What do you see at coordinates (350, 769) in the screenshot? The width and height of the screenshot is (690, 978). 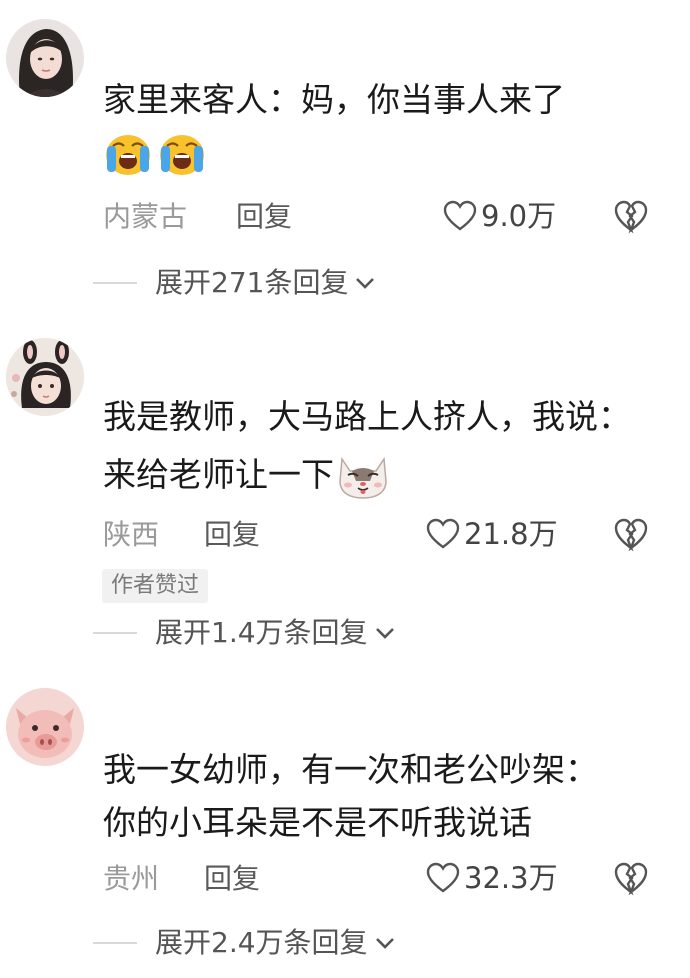 I see `comment-text: 我一女幼师，有一次和老公吵架：` at bounding box center [350, 769].